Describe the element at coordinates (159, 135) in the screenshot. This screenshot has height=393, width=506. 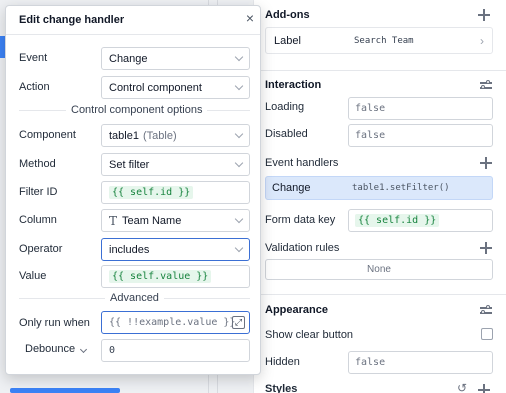
I see `component-type: (Table)` at that location.